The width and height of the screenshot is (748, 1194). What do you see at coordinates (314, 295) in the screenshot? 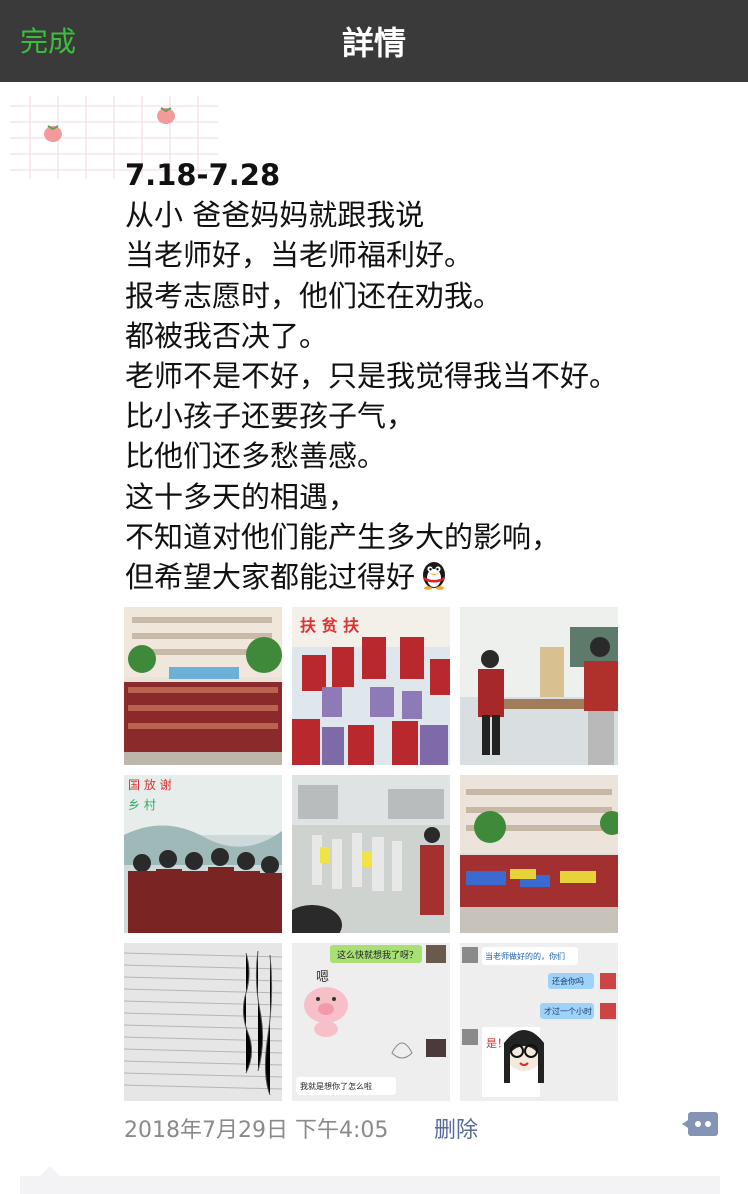
I see `post-line: 报考志愿时，他们还在劝我。` at bounding box center [314, 295].